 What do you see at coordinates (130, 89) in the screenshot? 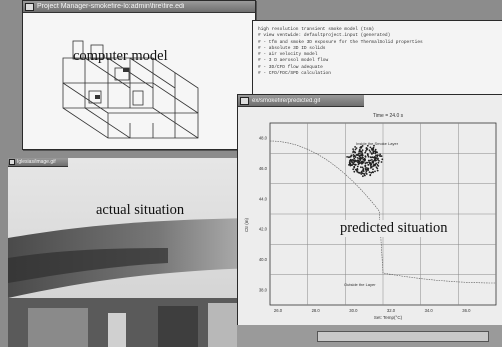
I see `wireframe-building` at bounding box center [130, 89].